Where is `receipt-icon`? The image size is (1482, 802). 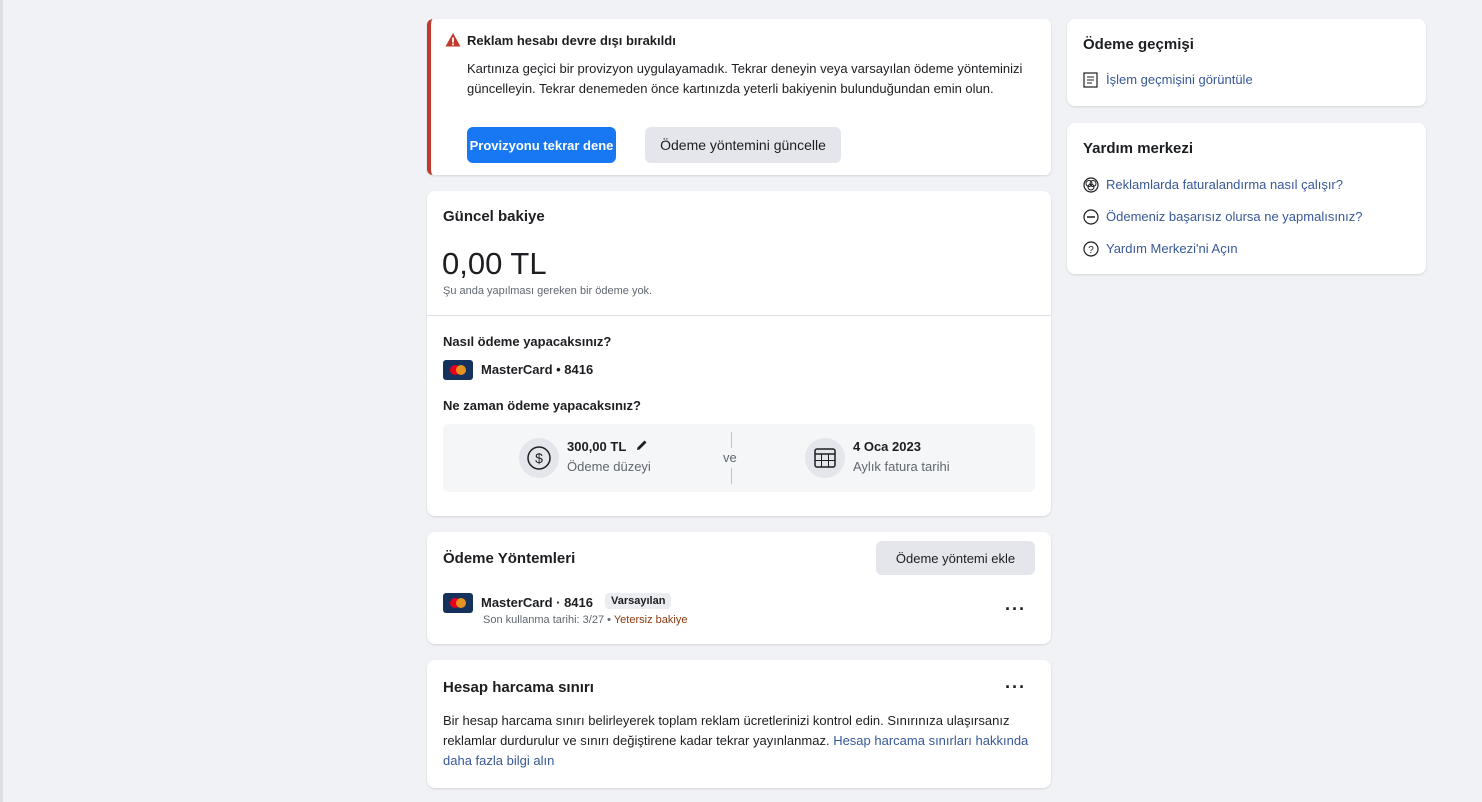 receipt-icon is located at coordinates (1090, 82).